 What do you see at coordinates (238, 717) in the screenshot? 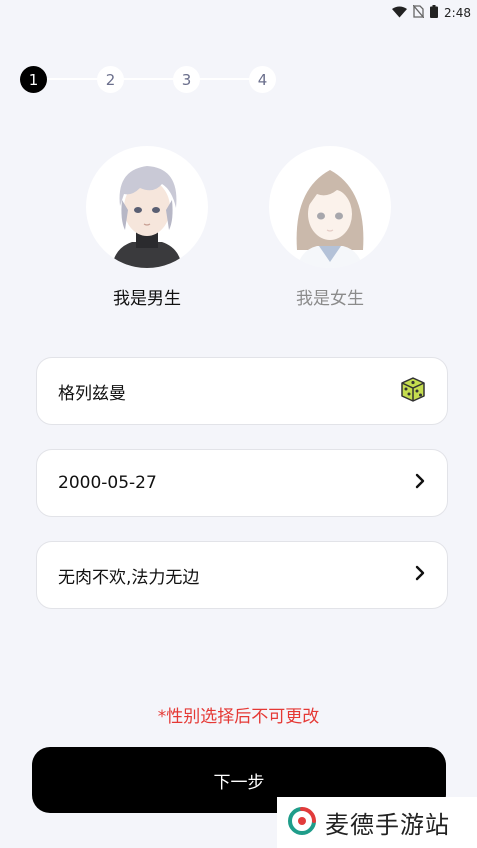
I see `gender-warning: *性别选择后不可更改` at bounding box center [238, 717].